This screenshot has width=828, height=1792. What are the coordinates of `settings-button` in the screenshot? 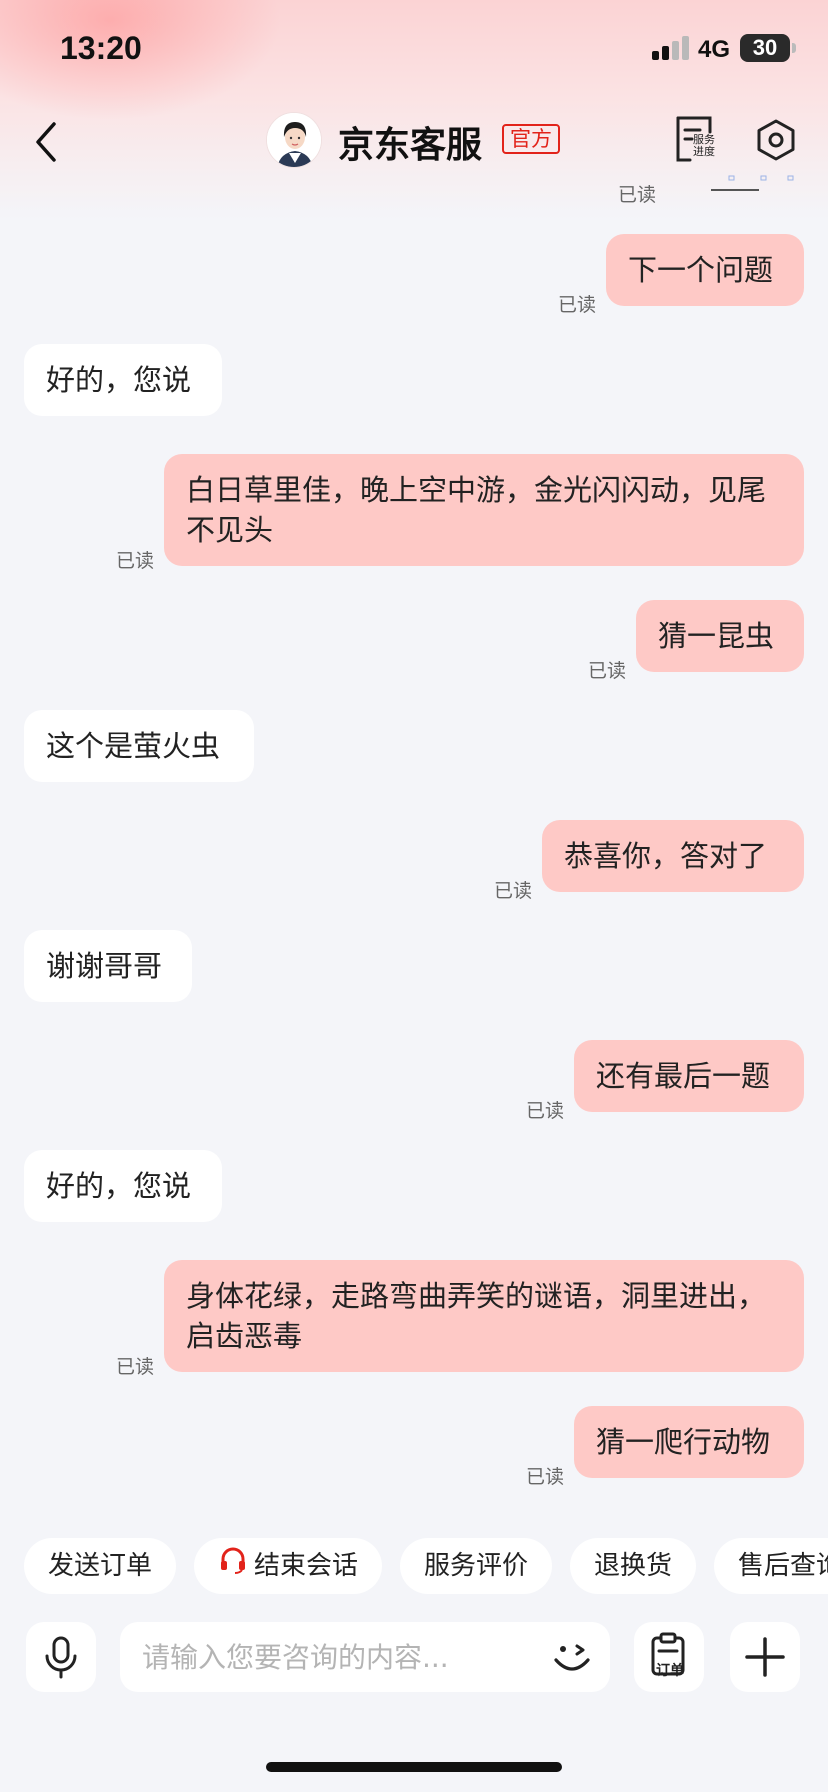 It's located at (776, 140).